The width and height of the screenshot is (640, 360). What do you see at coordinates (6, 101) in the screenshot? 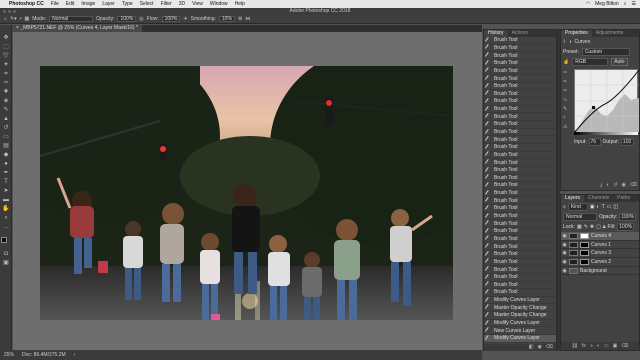
I see `patch-tool-icon: ◈` at bounding box center [6, 101].